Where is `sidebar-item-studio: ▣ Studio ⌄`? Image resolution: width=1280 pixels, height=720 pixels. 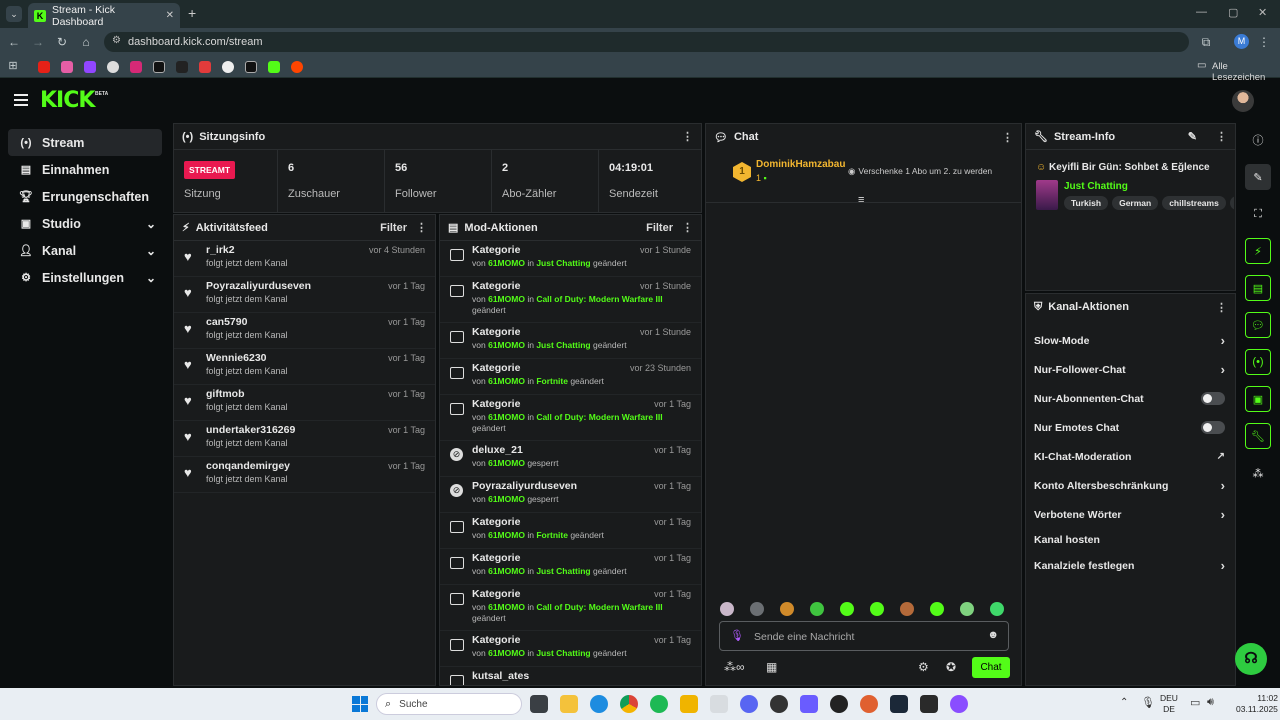
sidebar-item-studio: ▣ Studio ⌄ is located at coordinates (85, 223).